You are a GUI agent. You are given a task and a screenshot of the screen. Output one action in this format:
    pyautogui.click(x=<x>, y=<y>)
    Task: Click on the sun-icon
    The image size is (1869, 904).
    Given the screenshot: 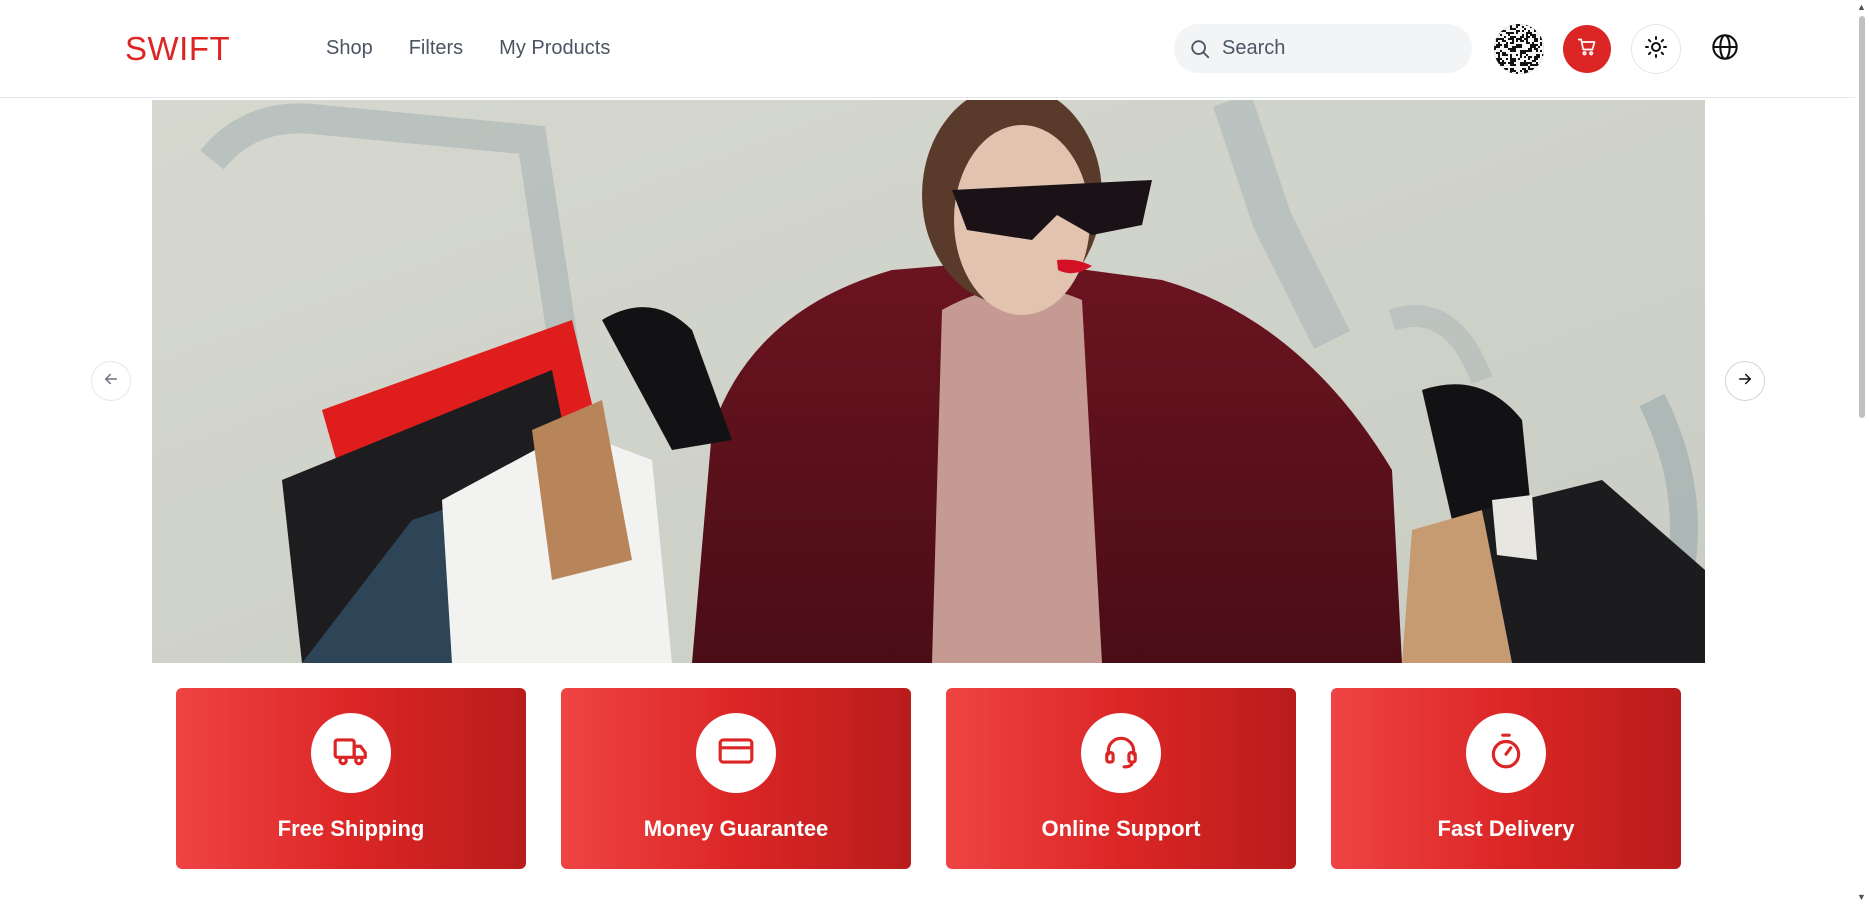 What is the action you would take?
    pyautogui.click(x=1656, y=49)
    